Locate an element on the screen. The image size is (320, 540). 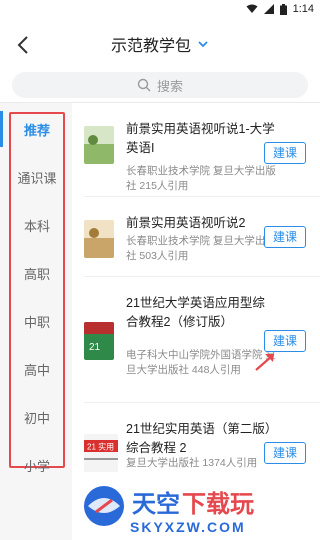
wifi-icon is located at coordinates (252, 8).